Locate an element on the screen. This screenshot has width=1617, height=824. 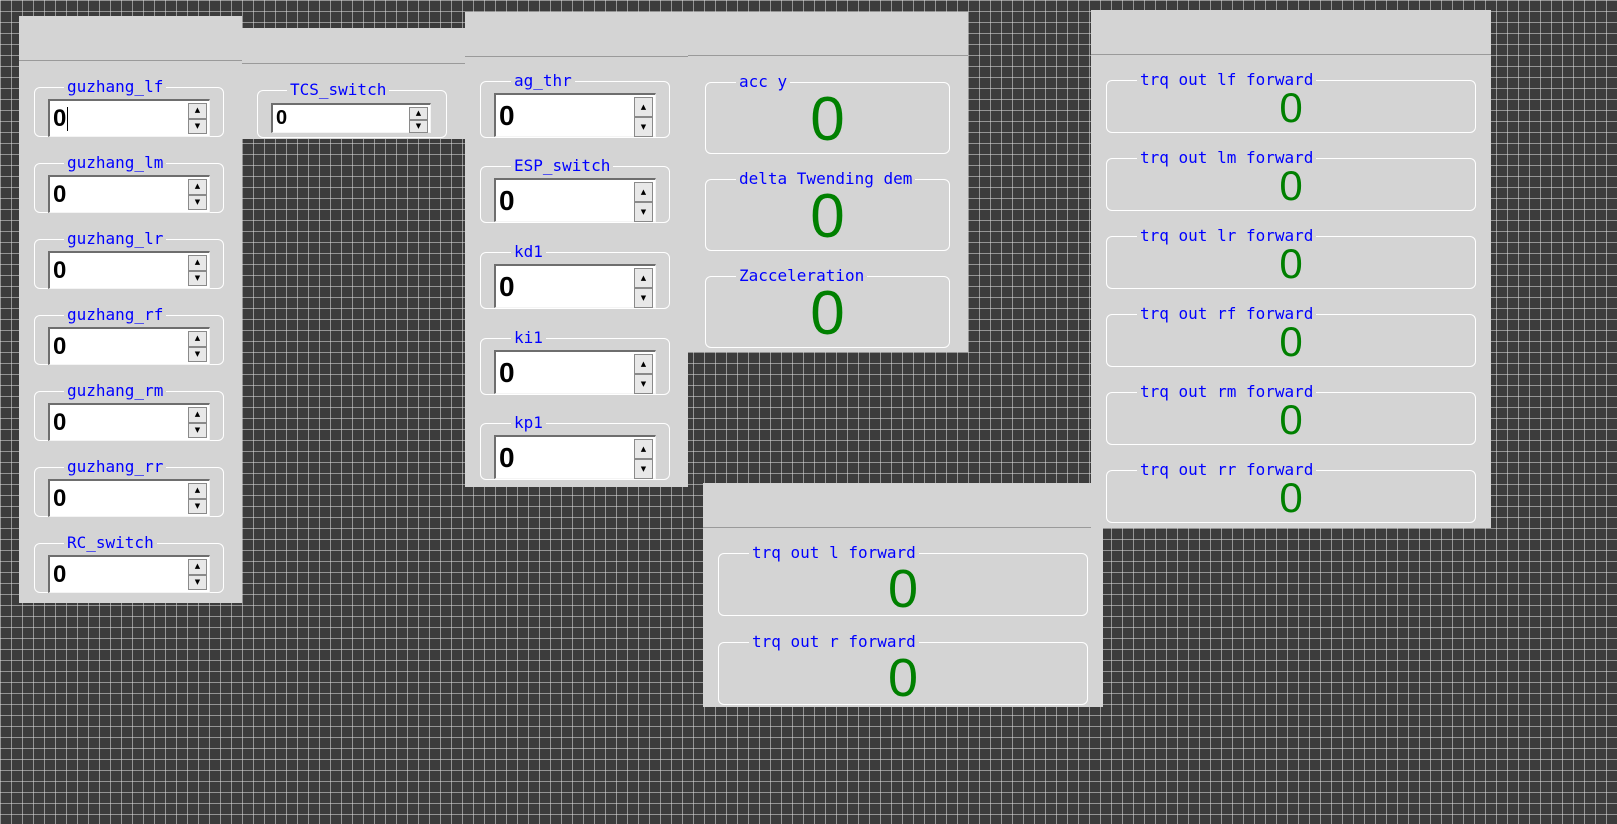
spin-group: guzhang_lf 0 ▲ ▼ is located at coordinates (129, 107).